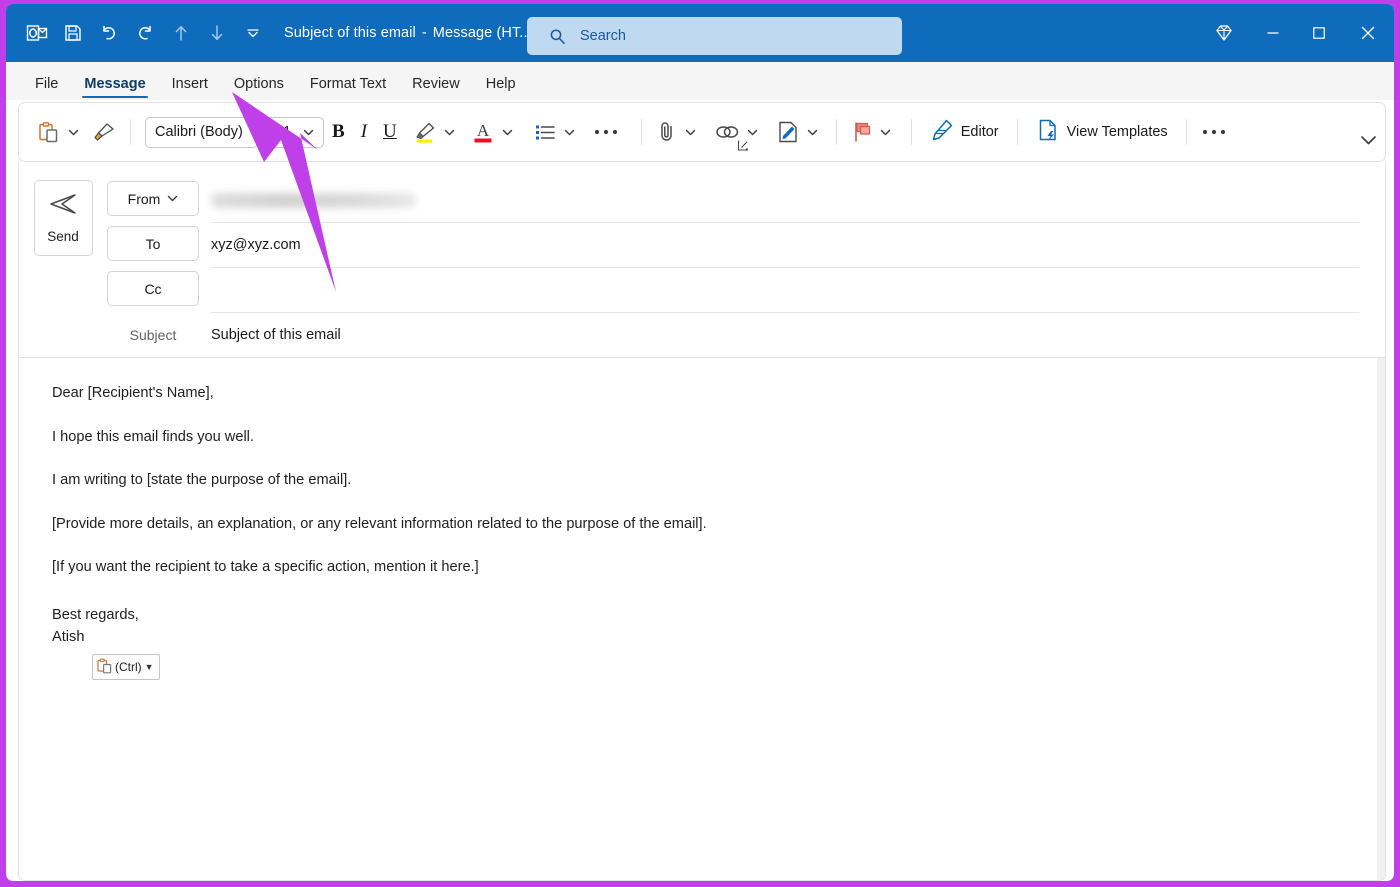  I want to click on more-options-ellipsis-icon, so click(606, 132).